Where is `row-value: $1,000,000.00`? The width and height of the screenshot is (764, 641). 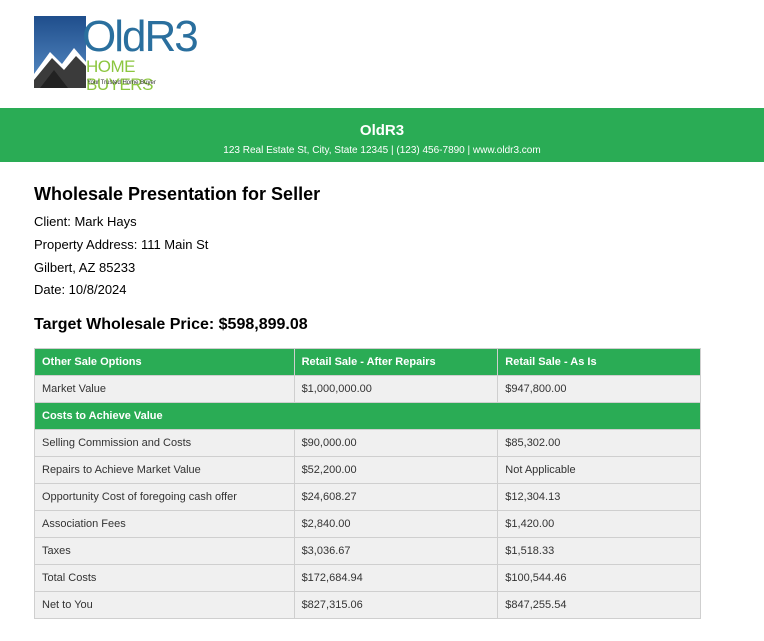 row-value: $1,000,000.00 is located at coordinates (396, 389).